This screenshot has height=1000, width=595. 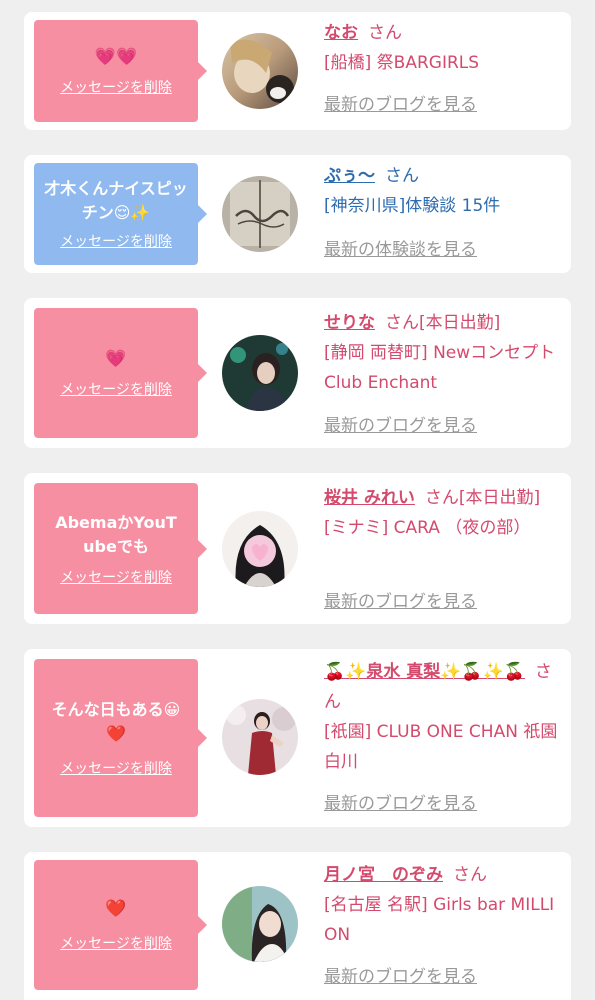 I want to click on message-bubble: 💗 メッセージを削除, so click(x=120, y=373).